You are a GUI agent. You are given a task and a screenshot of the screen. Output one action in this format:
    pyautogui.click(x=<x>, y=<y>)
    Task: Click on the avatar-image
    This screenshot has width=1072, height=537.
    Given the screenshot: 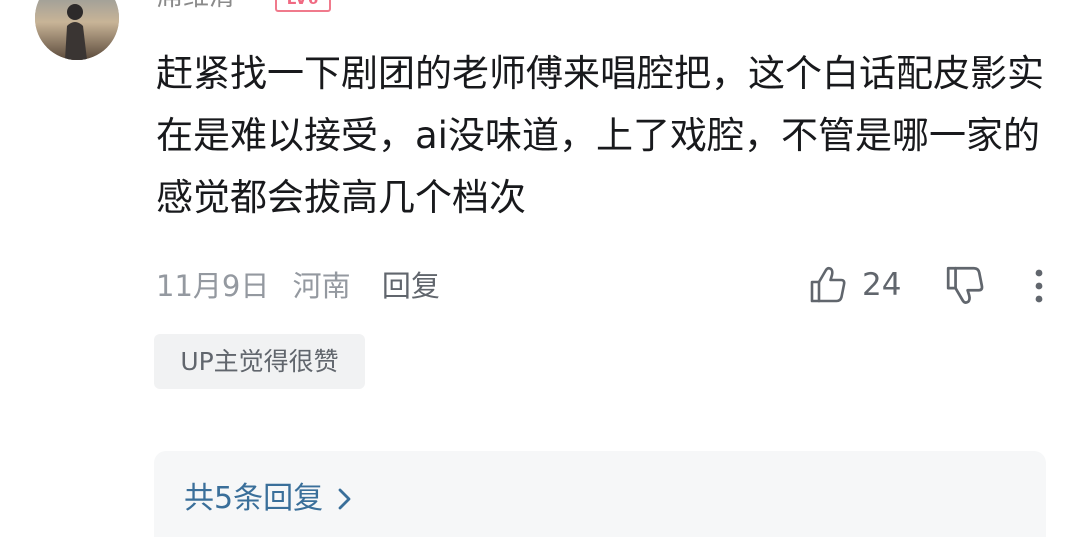 What is the action you would take?
    pyautogui.click(x=77, y=30)
    